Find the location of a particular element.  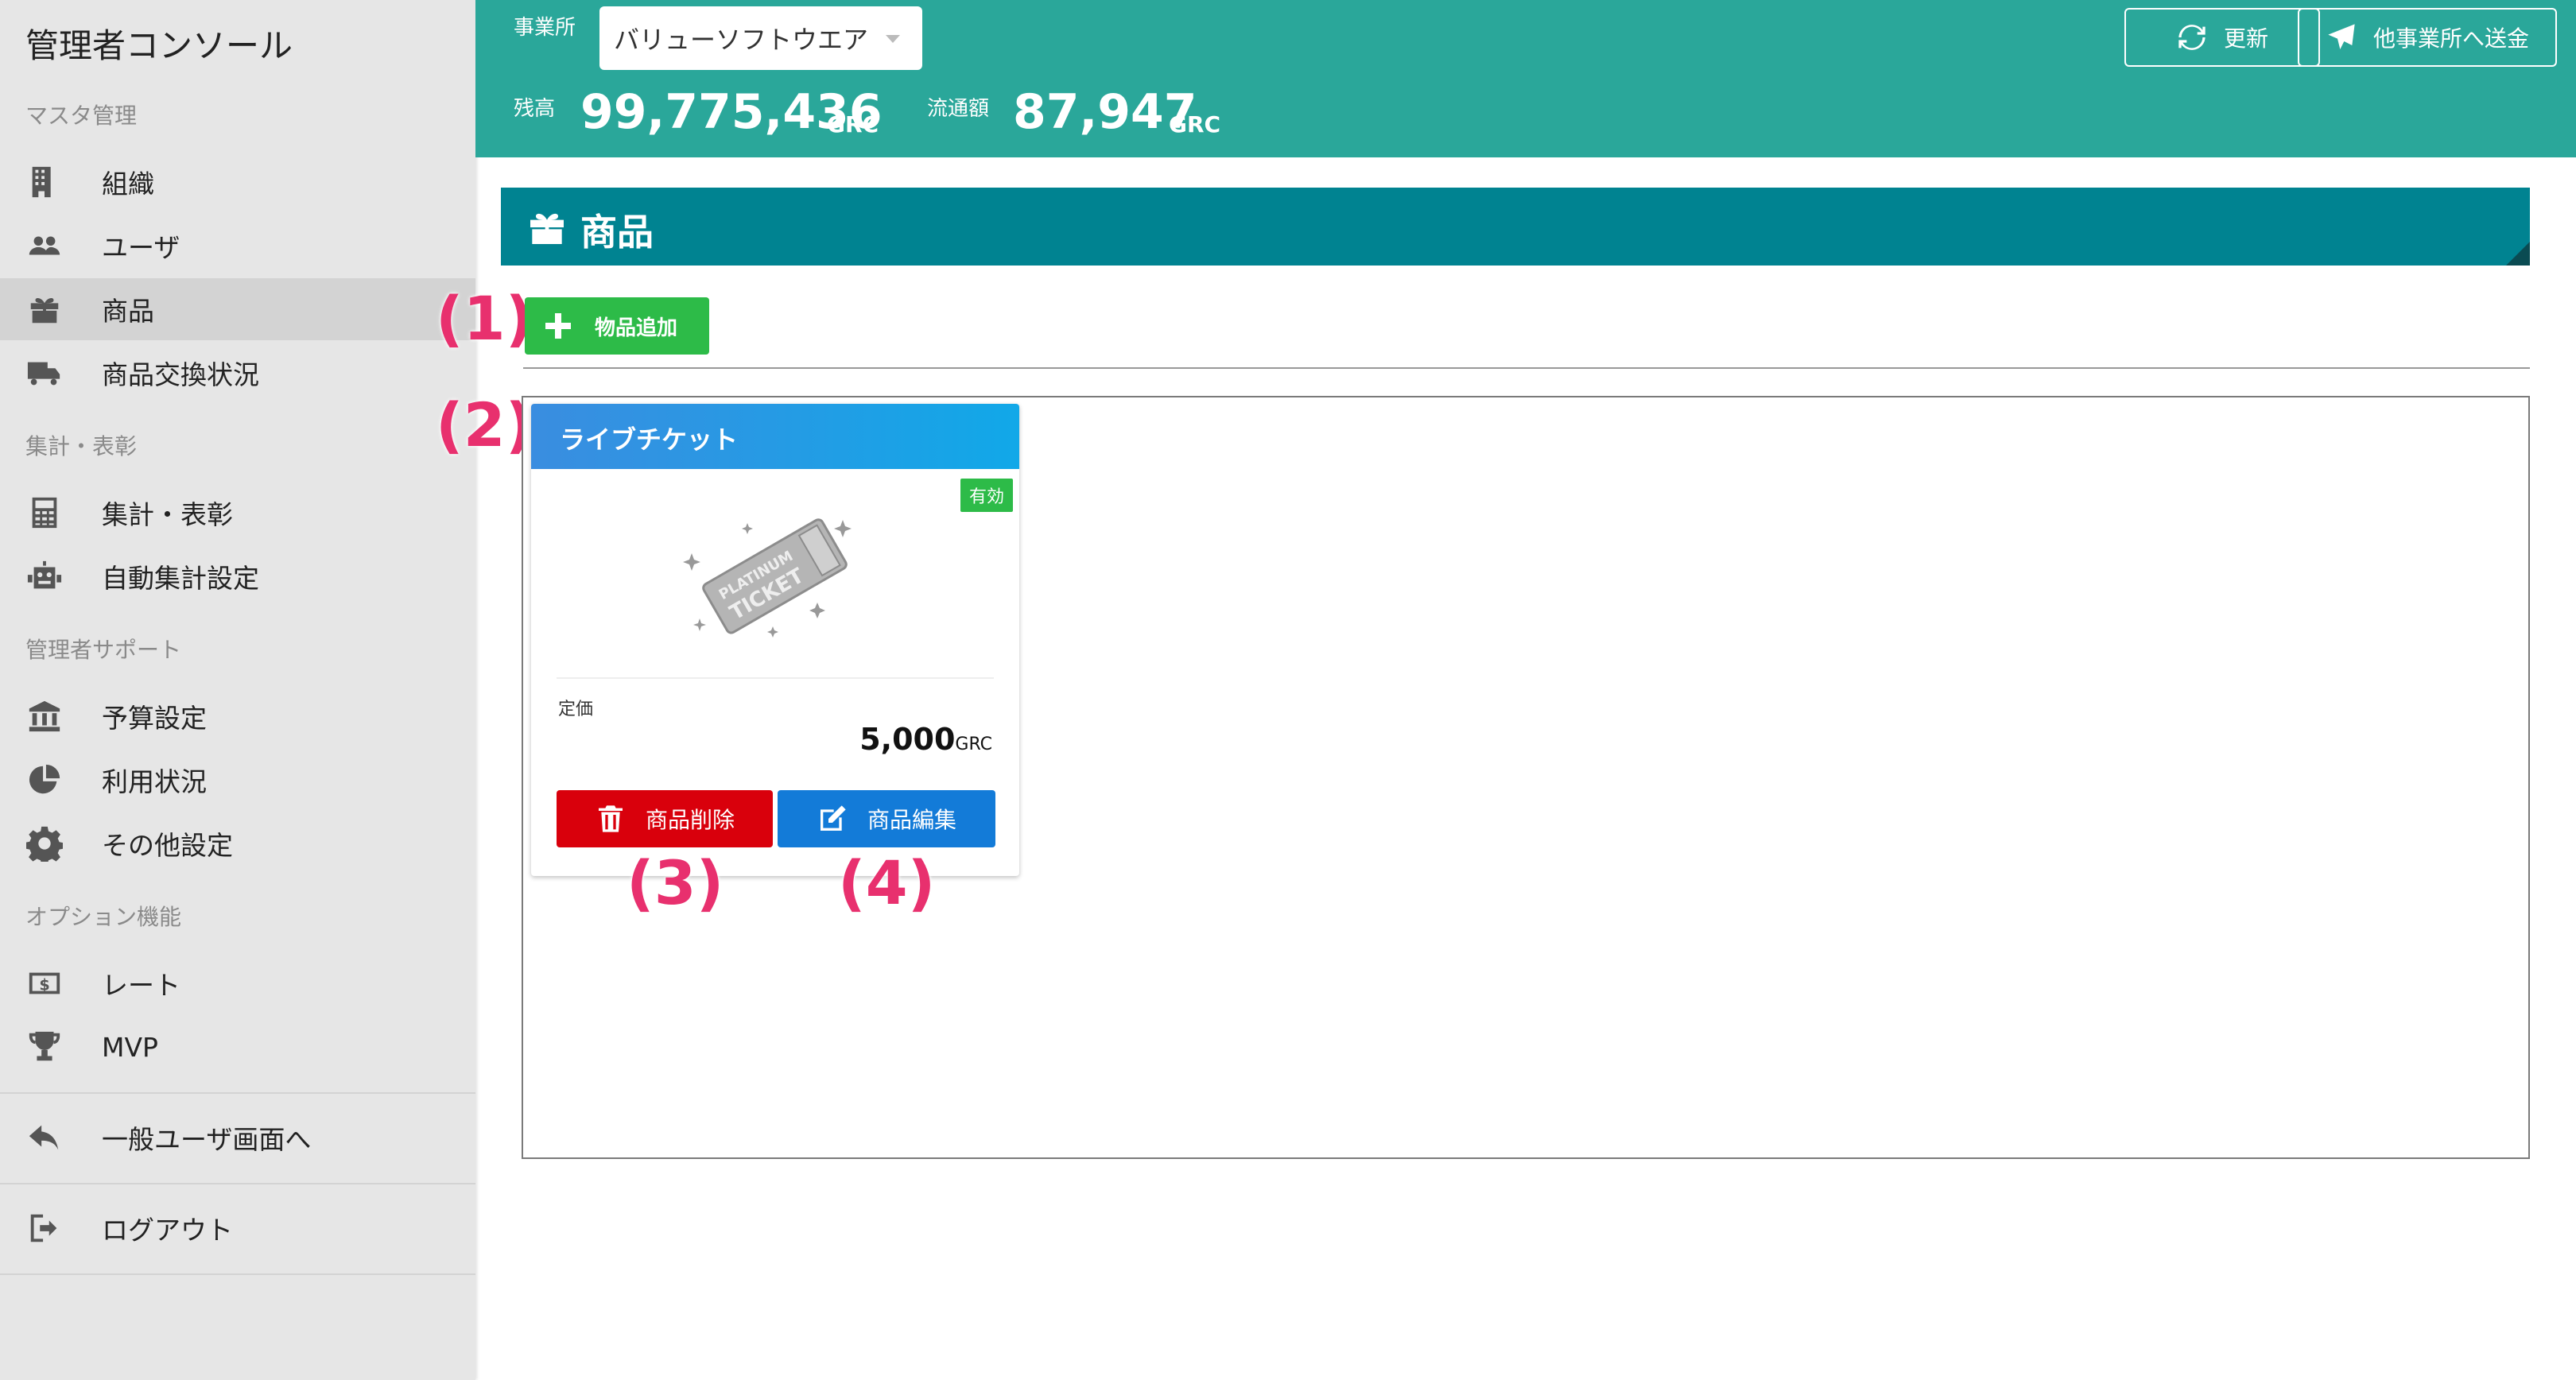

bank-icon is located at coordinates (44, 716).